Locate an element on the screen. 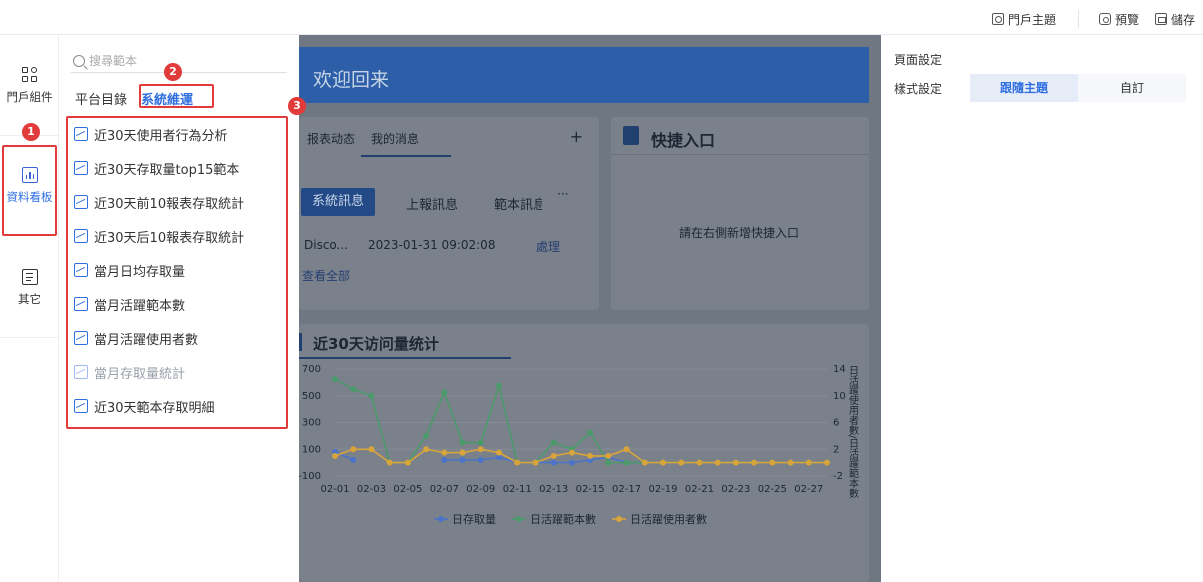 The height and width of the screenshot is (582, 1203). add-icon: + is located at coordinates (576, 136).